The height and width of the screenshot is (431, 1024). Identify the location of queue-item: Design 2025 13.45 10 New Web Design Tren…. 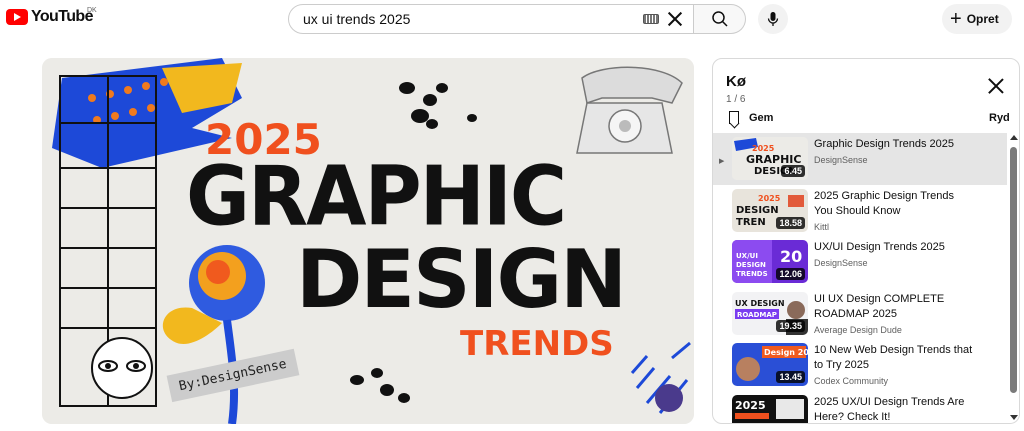
(860, 365).